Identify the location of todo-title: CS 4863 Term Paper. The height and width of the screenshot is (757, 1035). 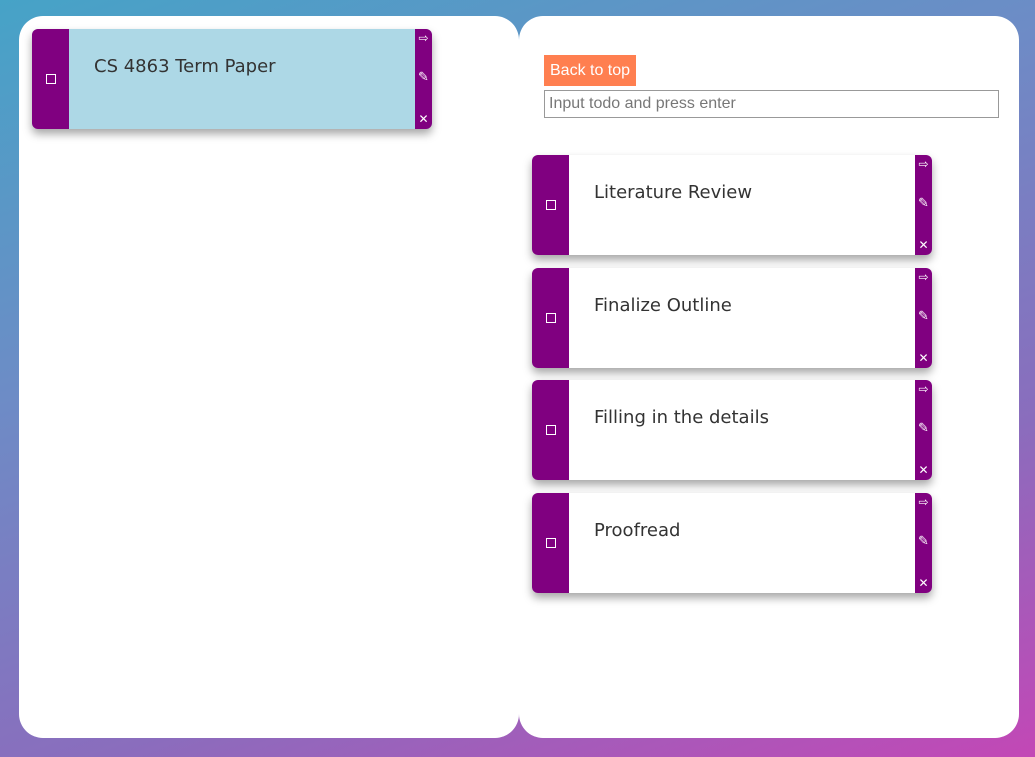
(185, 66).